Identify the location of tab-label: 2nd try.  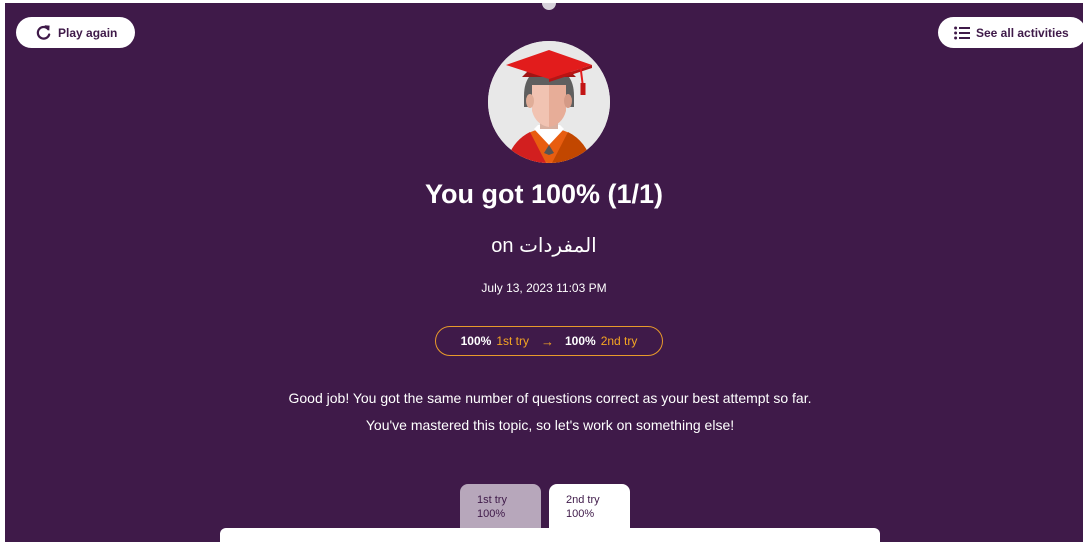
(583, 500).